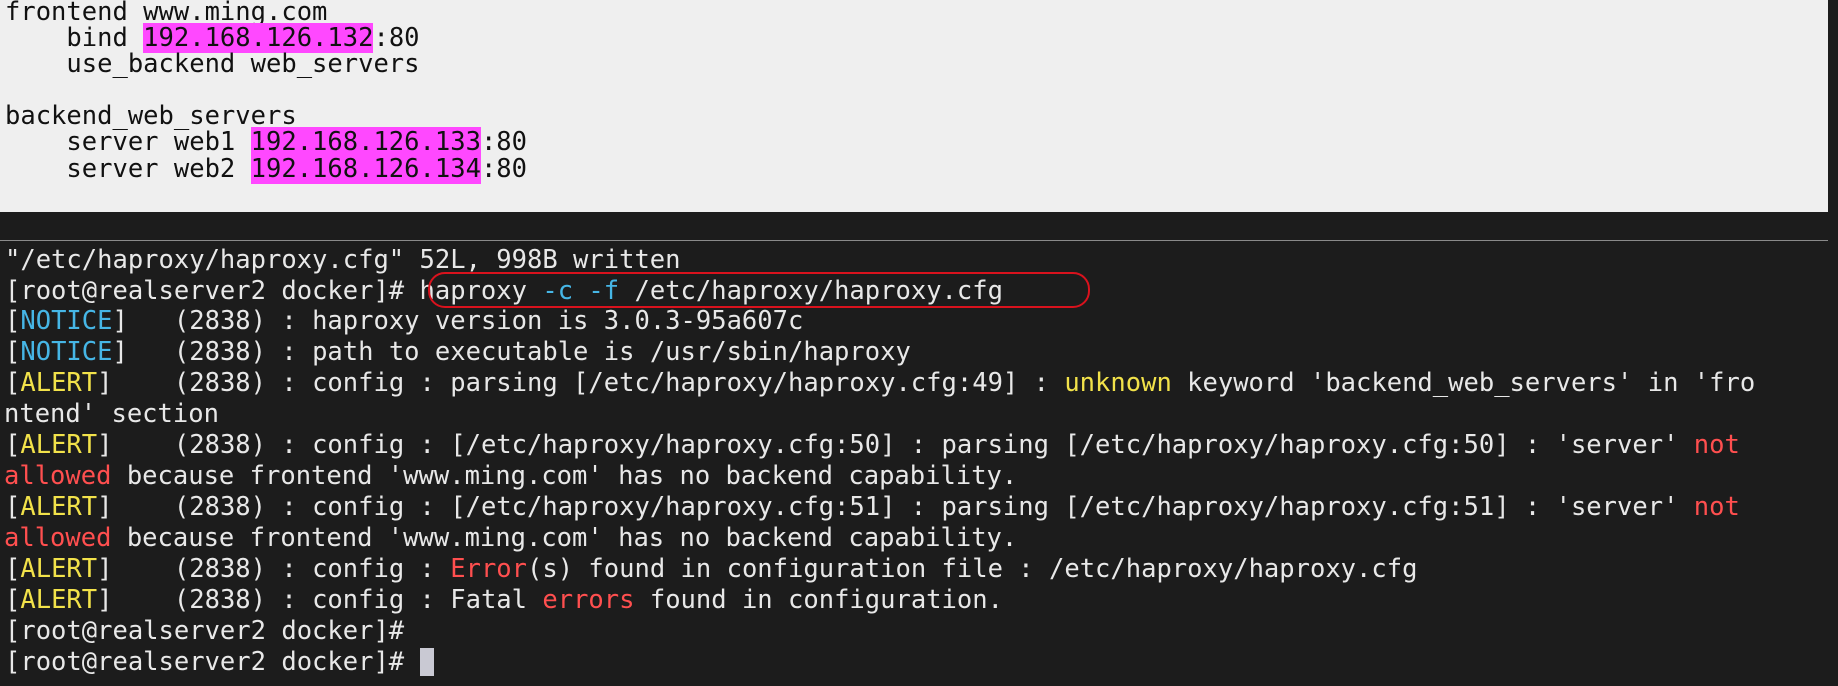 This screenshot has height=686, width=1838. What do you see at coordinates (426, 662) in the screenshot?
I see `text-cursor` at bounding box center [426, 662].